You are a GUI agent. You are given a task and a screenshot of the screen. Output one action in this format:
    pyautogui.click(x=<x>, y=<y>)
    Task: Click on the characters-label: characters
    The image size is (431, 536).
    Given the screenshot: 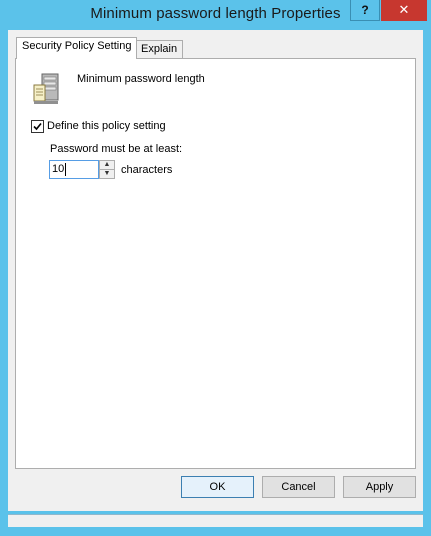 What is the action you would take?
    pyautogui.click(x=147, y=170)
    